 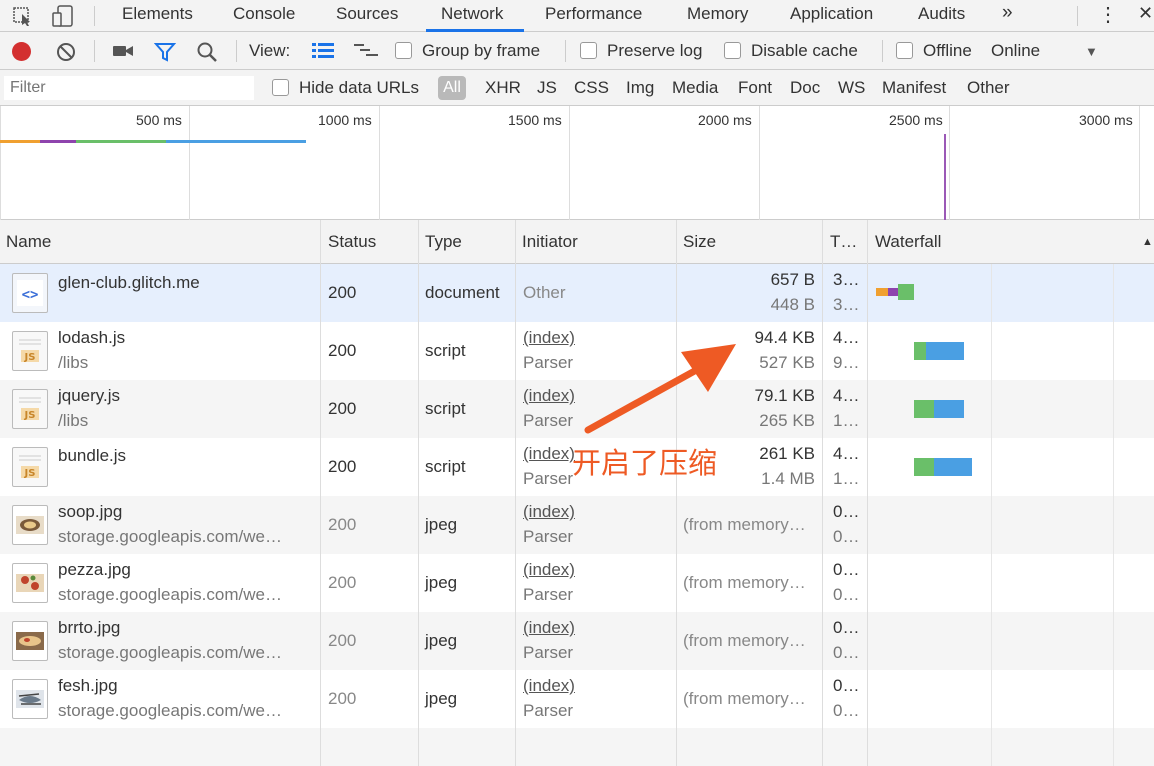 I want to click on annotation-arrow-icon, so click(x=660, y=389).